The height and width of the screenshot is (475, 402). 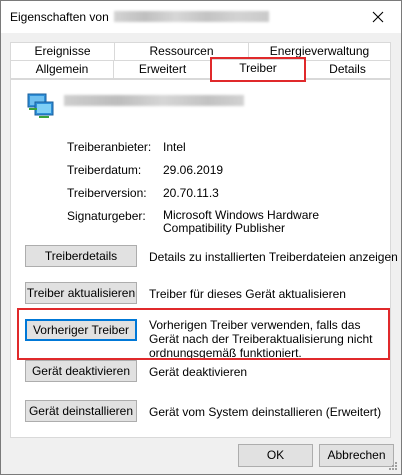 What do you see at coordinates (247, 294) in the screenshot?
I see `update-driver-desc: Treiber für dieses Gerät aktualisieren` at bounding box center [247, 294].